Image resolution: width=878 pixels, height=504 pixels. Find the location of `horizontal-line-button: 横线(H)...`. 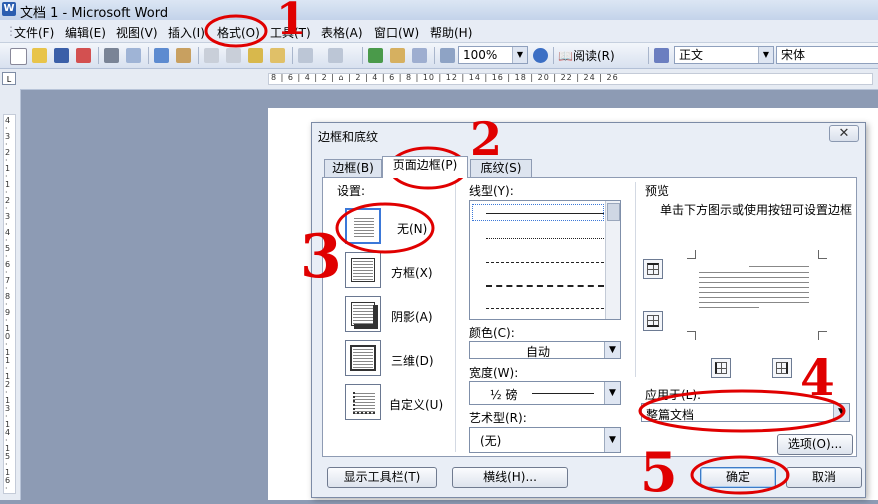

horizontal-line-button: 横线(H)... is located at coordinates (510, 477).